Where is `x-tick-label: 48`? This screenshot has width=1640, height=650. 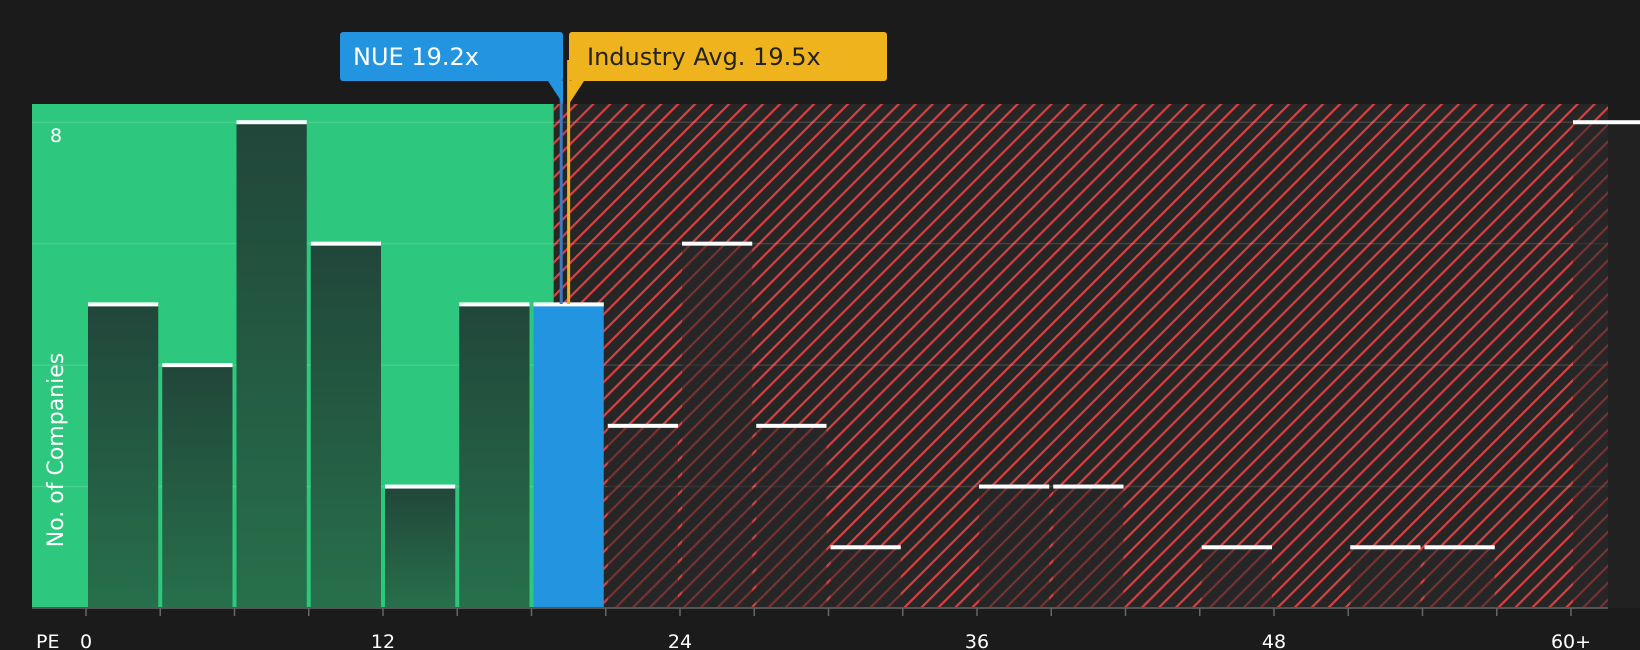 x-tick-label: 48 is located at coordinates (1274, 640).